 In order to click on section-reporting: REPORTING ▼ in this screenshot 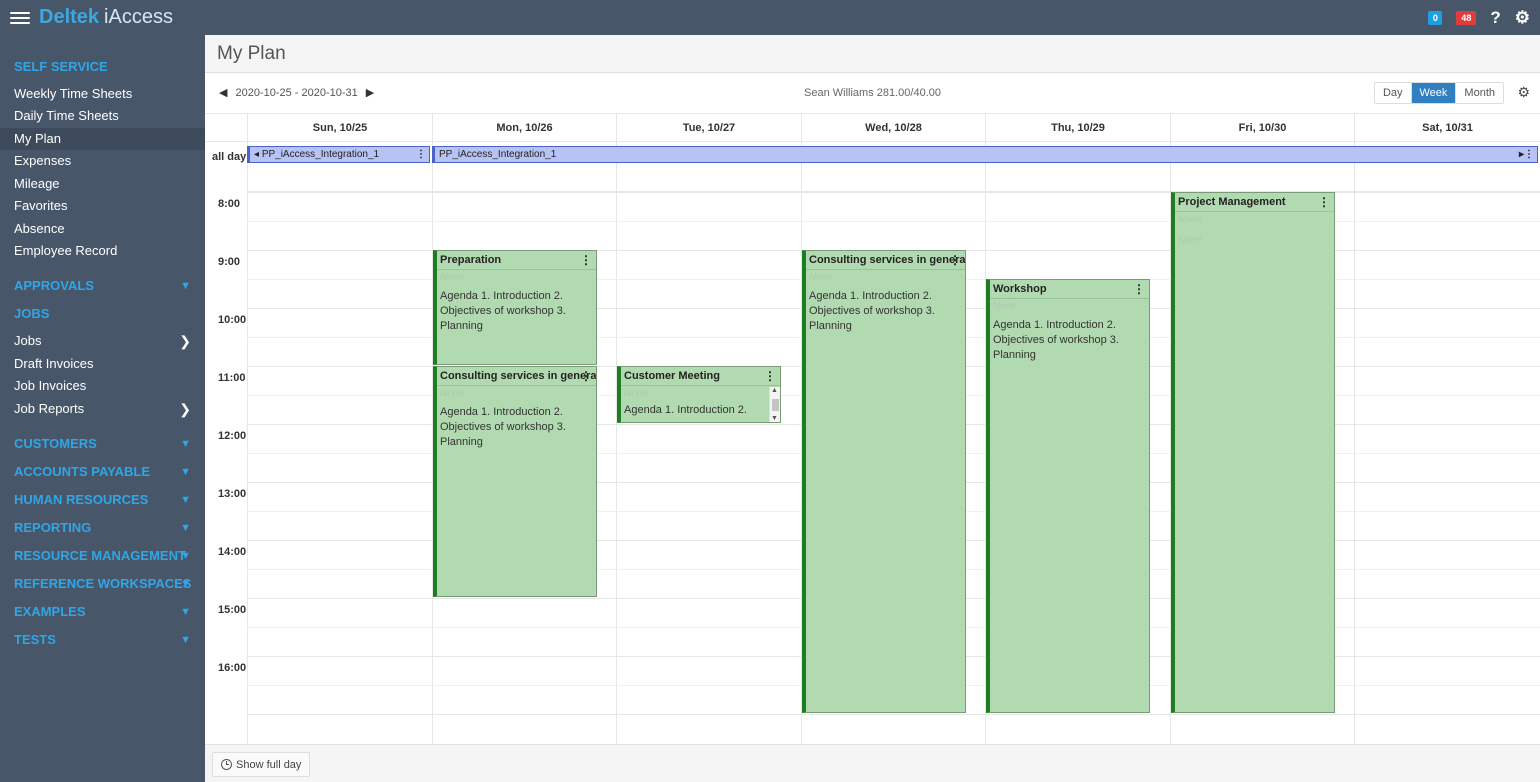, I will do `click(102, 528)`.